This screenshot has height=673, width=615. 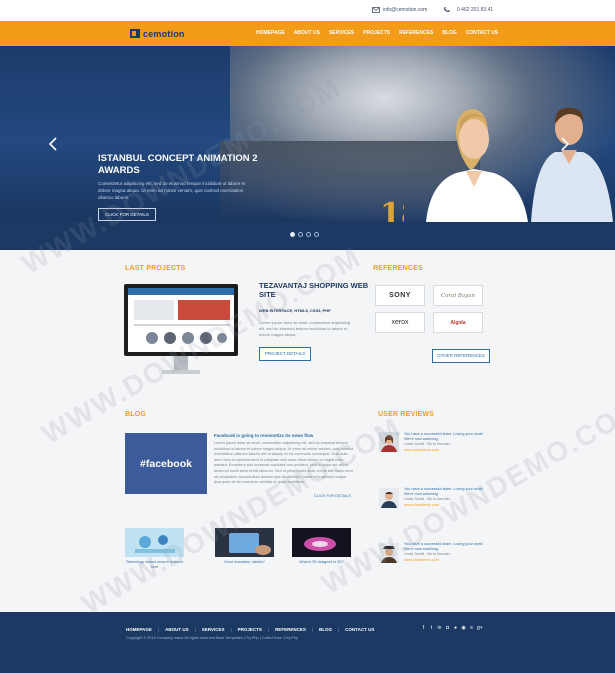 I want to click on nav-item-references: REFERENCES, so click(x=416, y=33).